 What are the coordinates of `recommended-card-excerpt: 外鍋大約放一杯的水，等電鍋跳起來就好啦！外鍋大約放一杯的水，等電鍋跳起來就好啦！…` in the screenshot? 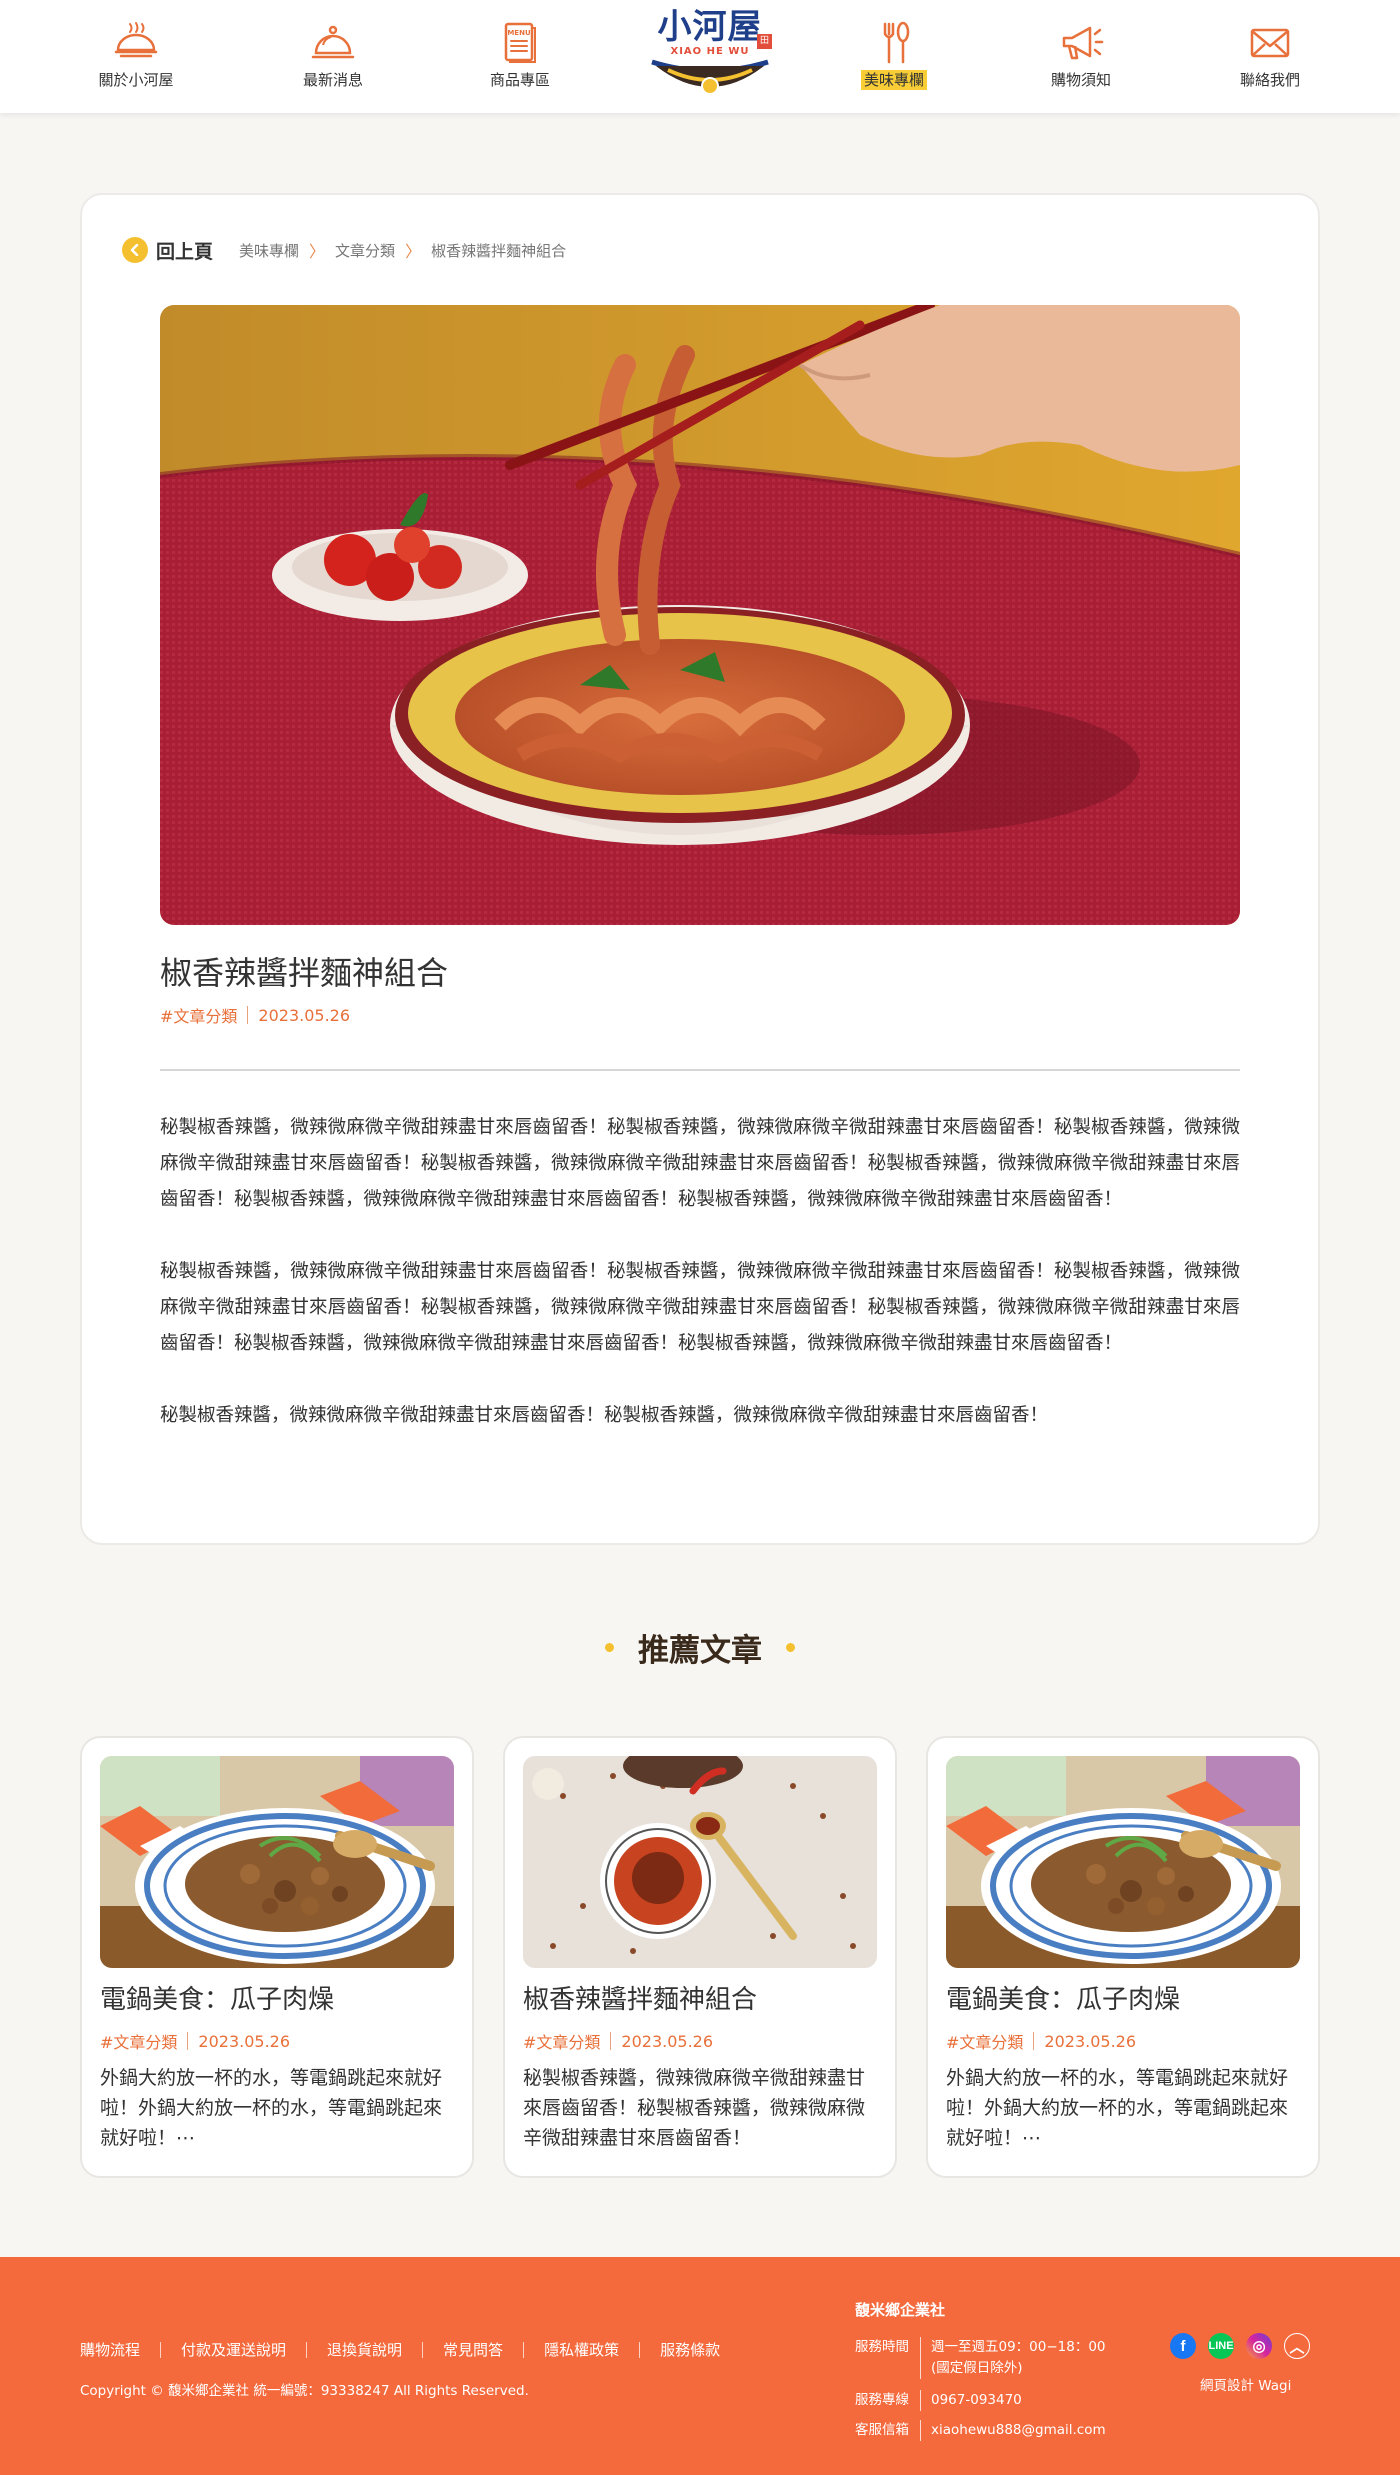 It's located at (271, 2108).